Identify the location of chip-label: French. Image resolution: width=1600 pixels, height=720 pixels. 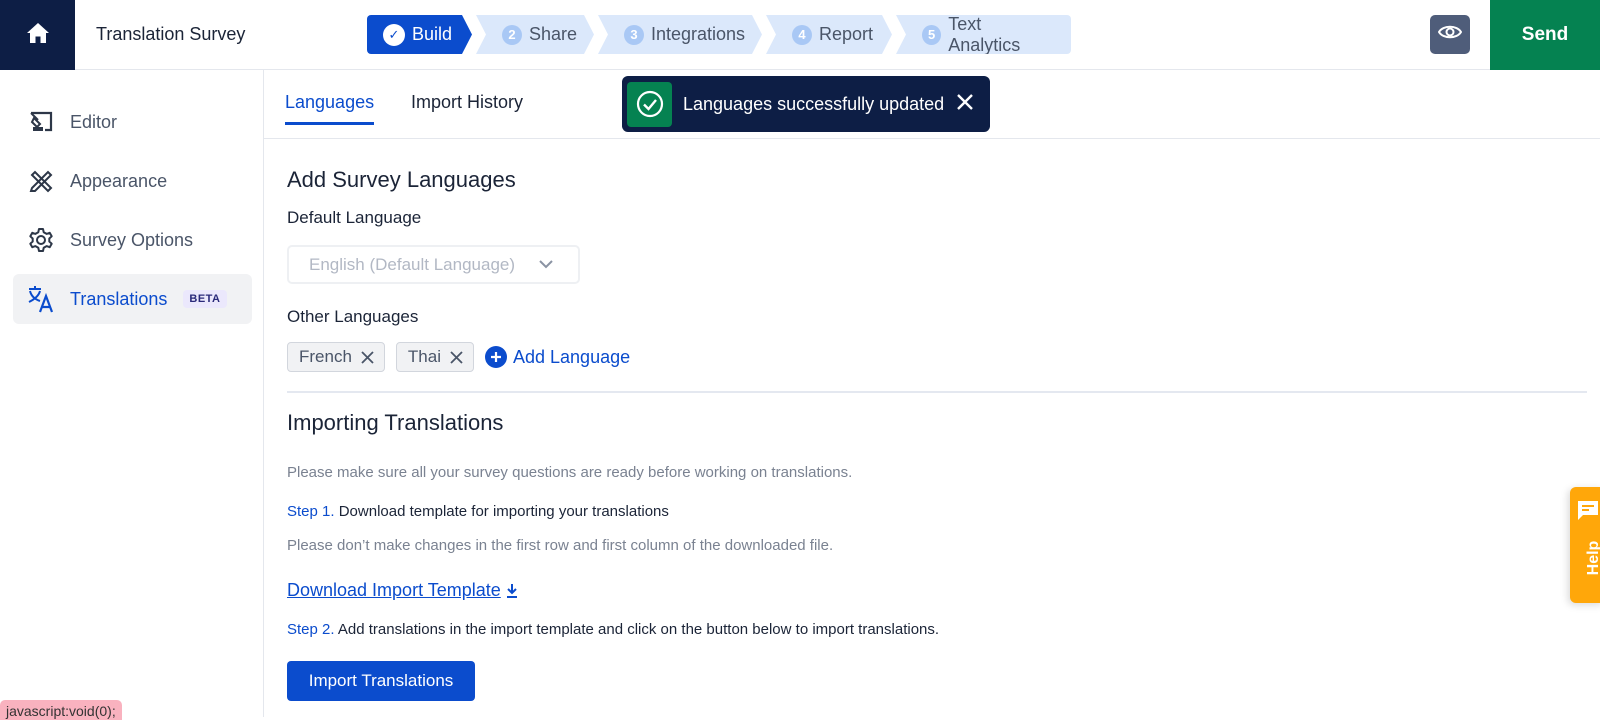
(325, 356).